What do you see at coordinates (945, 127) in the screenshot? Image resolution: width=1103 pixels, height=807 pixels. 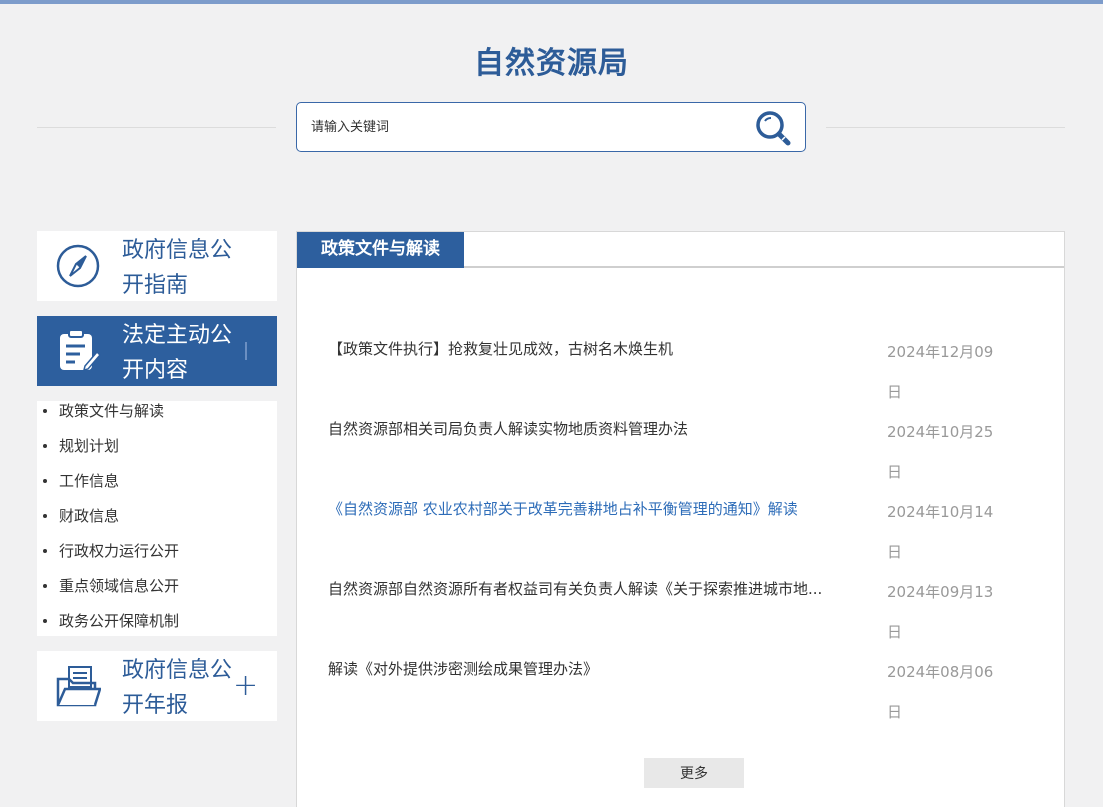 I see `divider-right` at bounding box center [945, 127].